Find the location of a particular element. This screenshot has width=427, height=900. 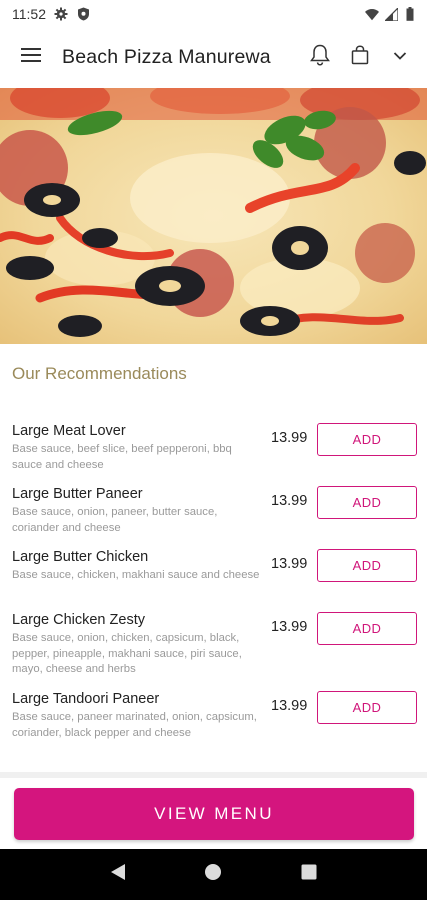

page-title: Beach Pizza Manurewa is located at coordinates (166, 56).